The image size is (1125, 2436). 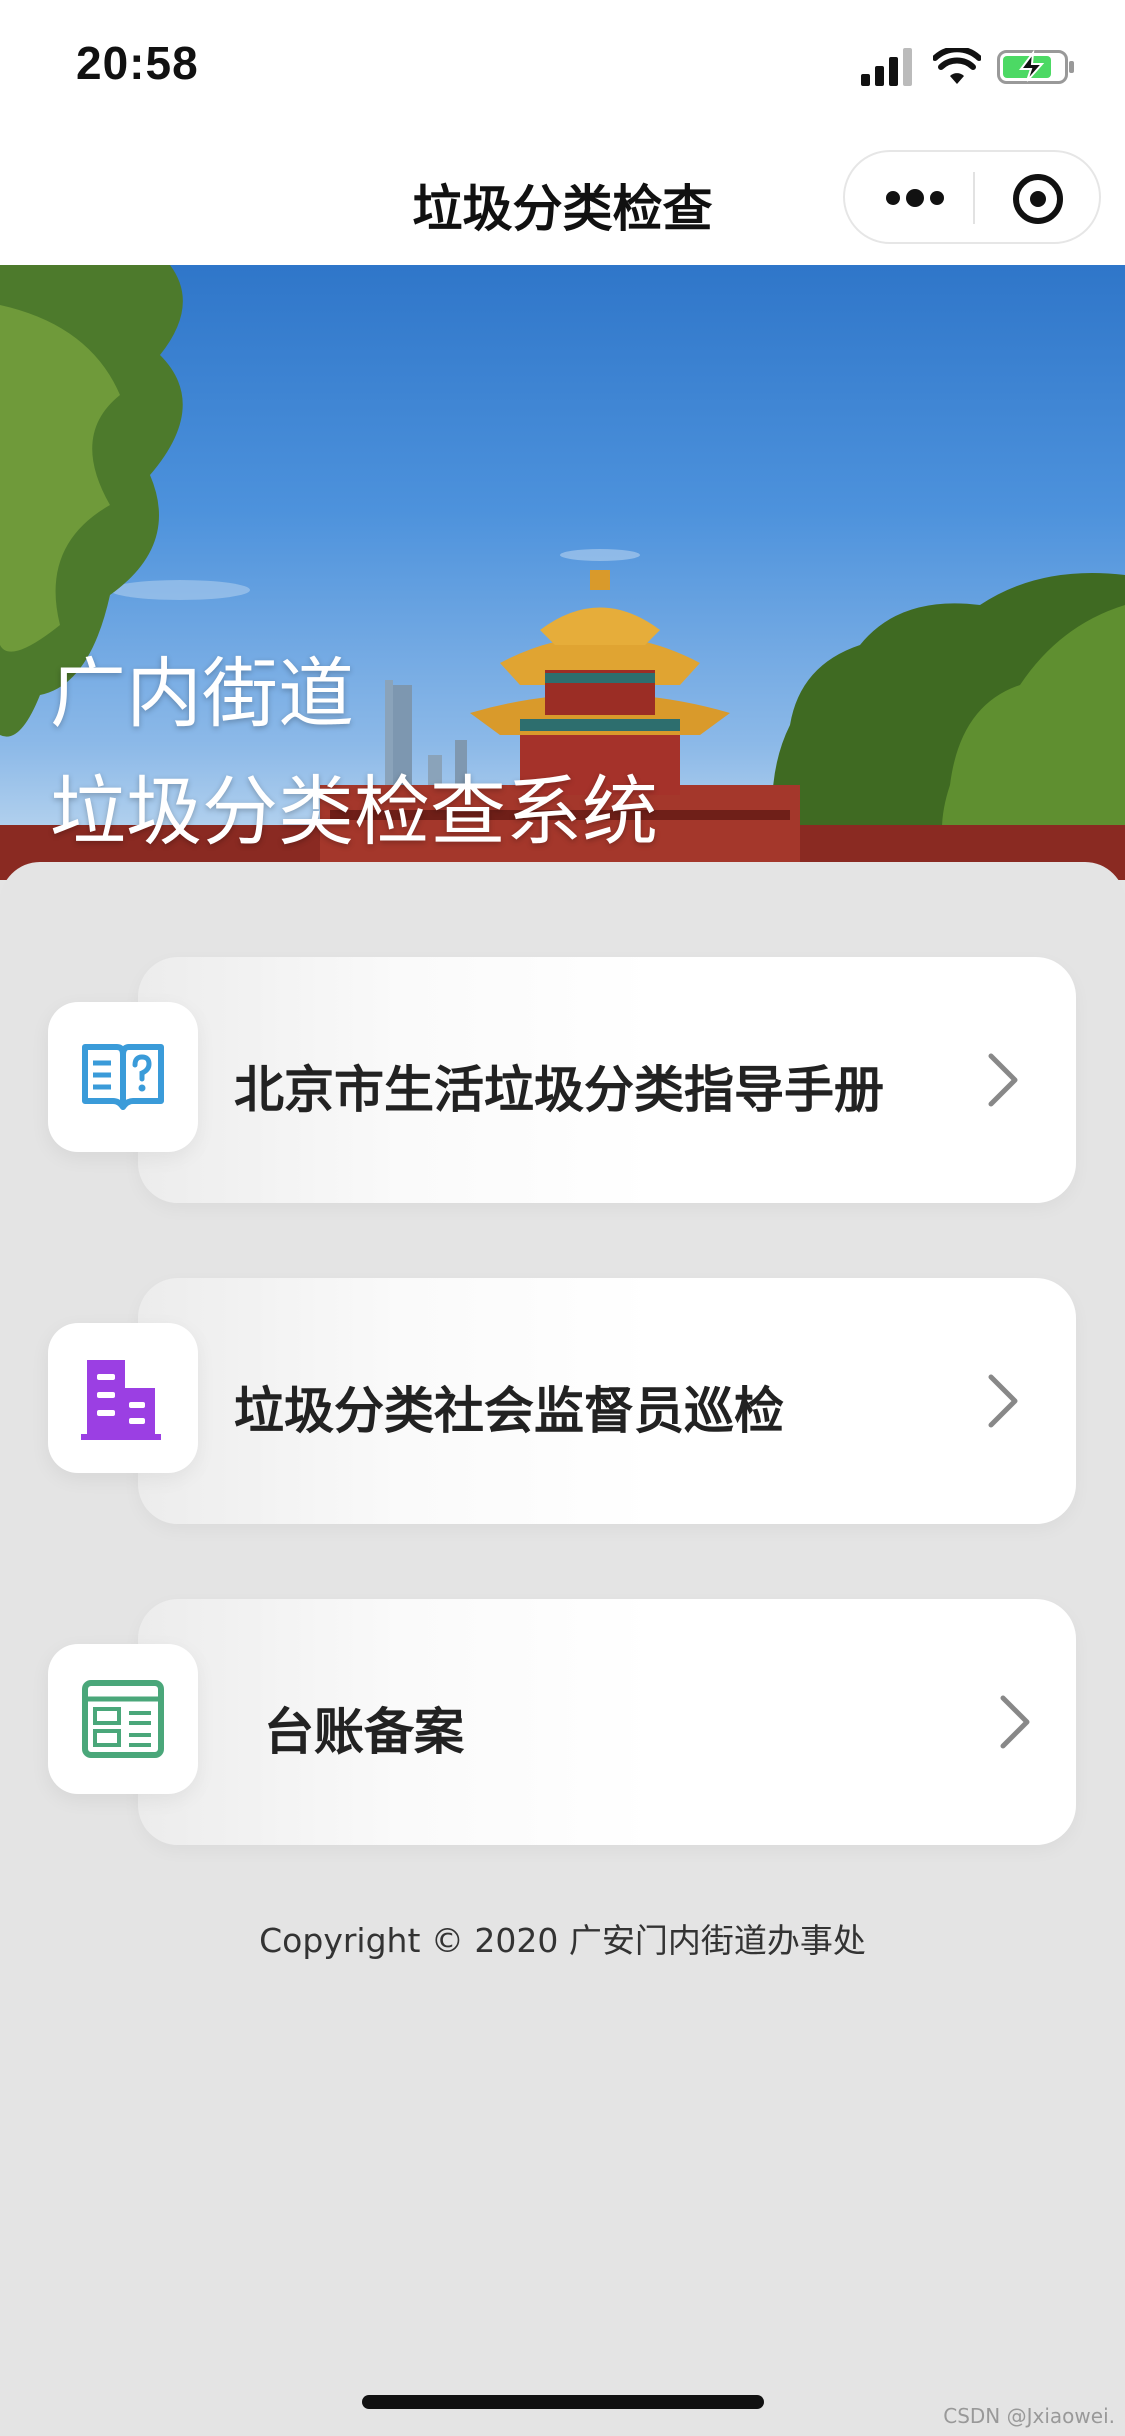 I want to click on close-target-icon, so click(x=1038, y=199).